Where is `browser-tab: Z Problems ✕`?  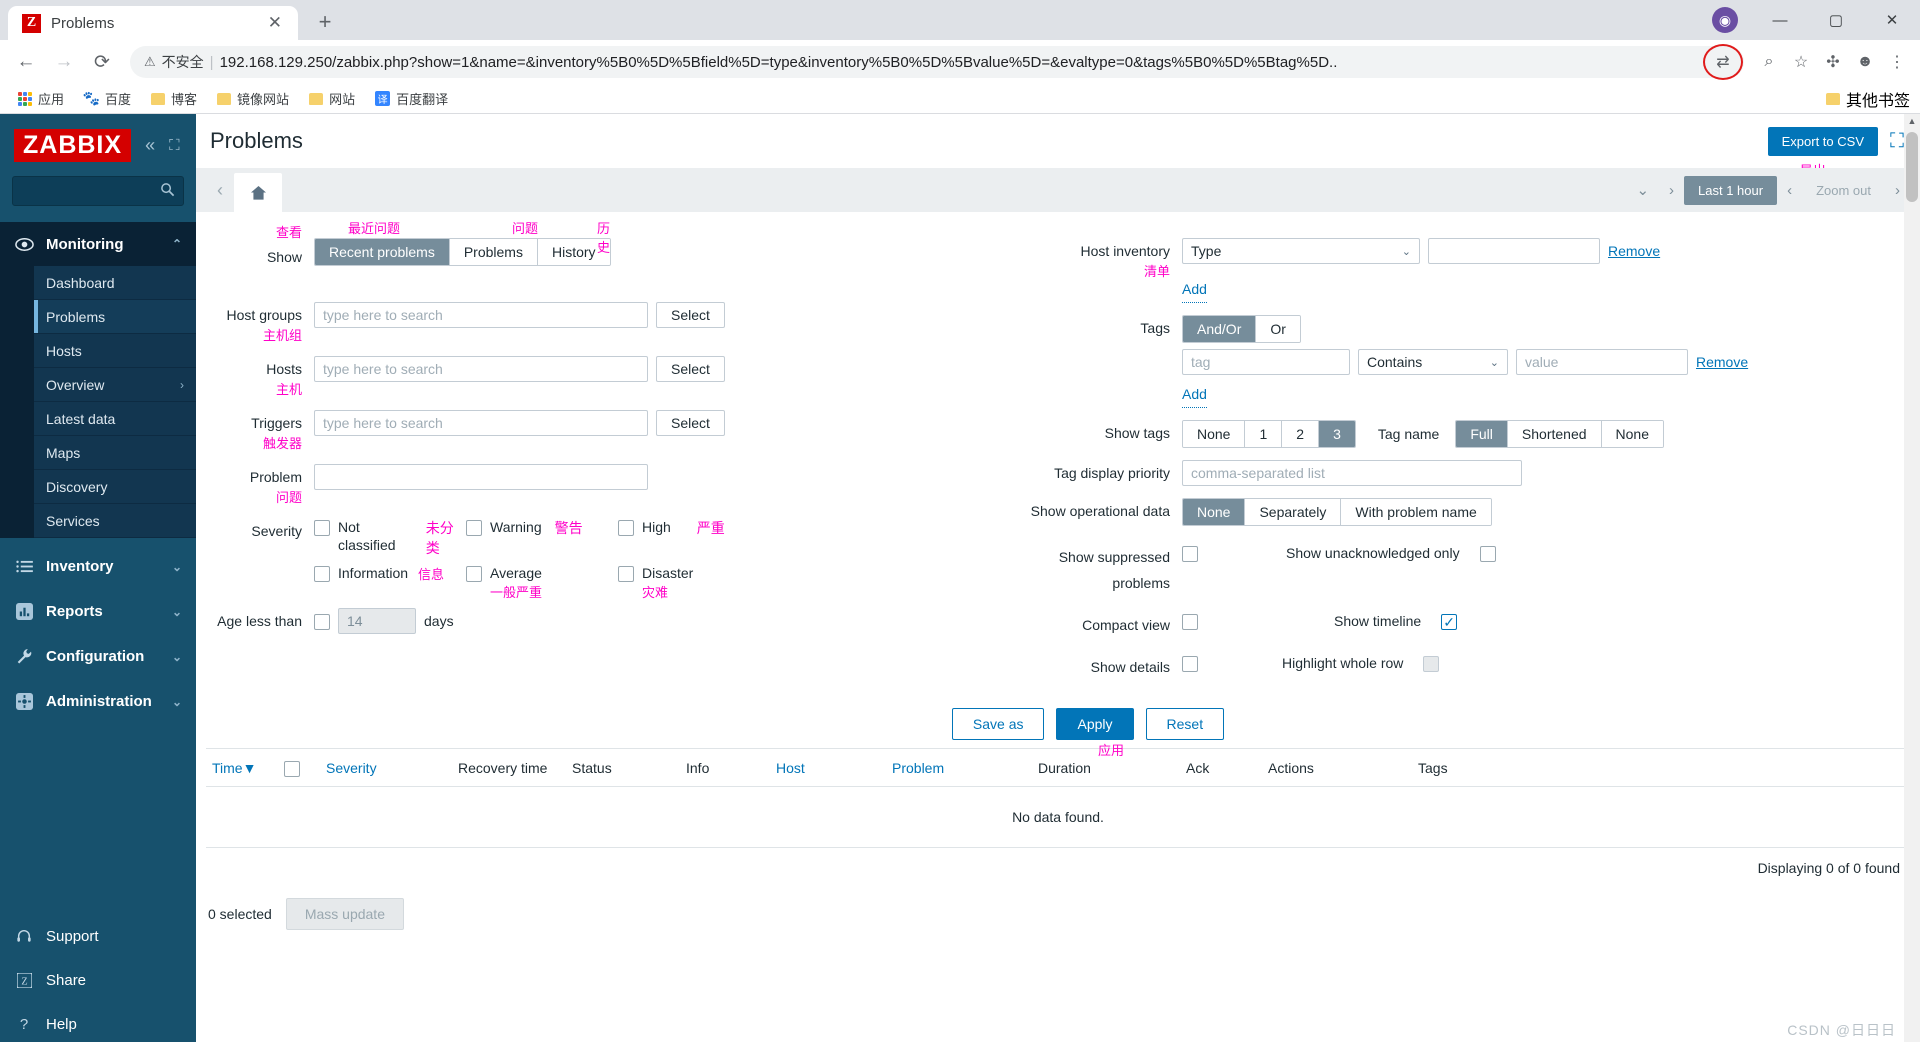 browser-tab: Z Problems ✕ is located at coordinates (153, 23).